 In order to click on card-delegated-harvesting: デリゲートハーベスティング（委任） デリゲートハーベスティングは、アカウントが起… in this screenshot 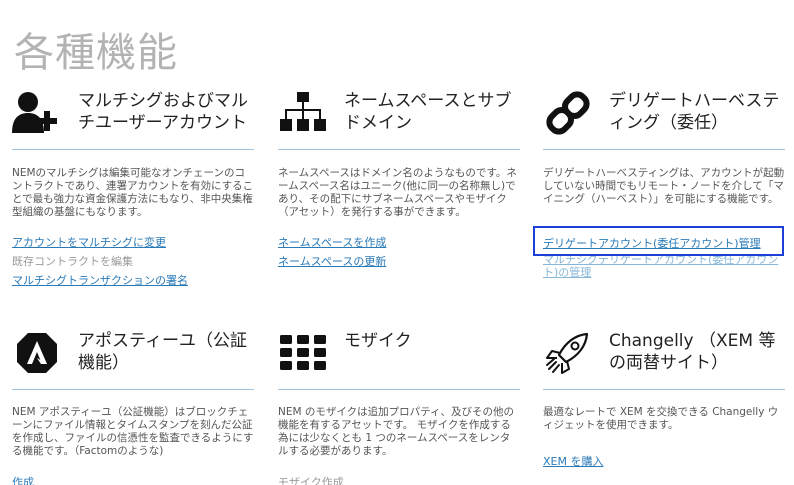, I will do `click(664, 188)`.